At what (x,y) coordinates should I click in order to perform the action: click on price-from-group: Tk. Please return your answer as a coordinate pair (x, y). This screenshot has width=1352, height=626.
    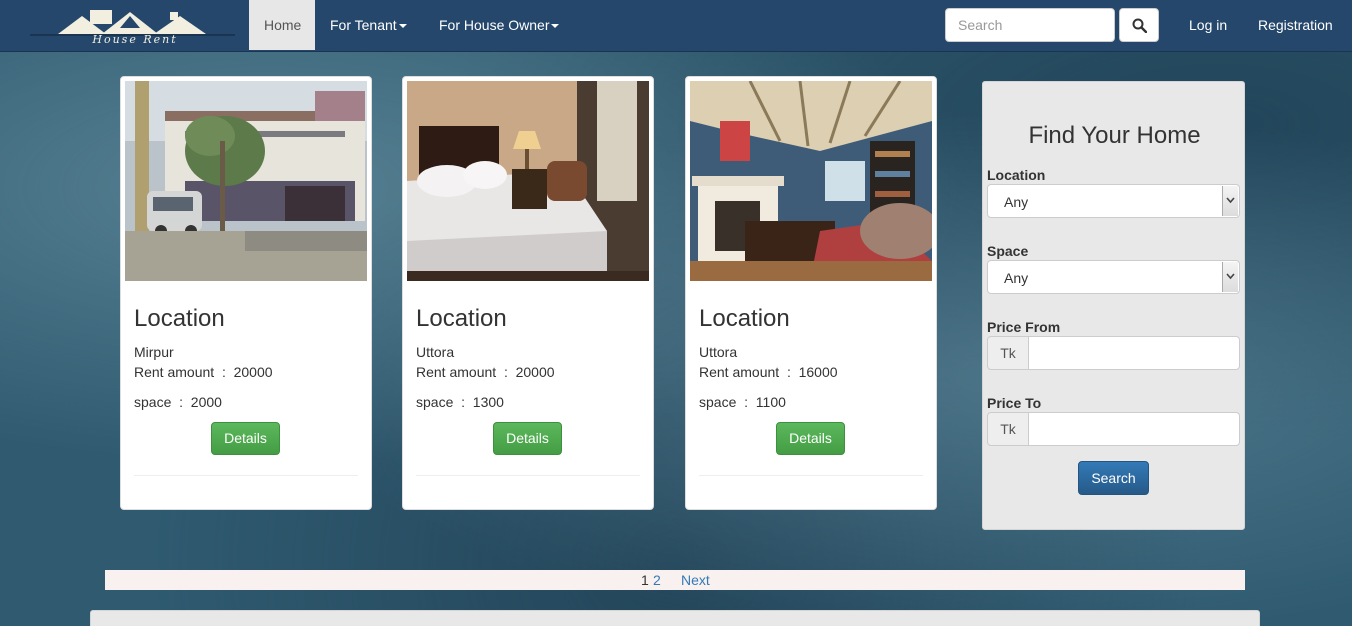
    Looking at the image, I should click on (1113, 353).